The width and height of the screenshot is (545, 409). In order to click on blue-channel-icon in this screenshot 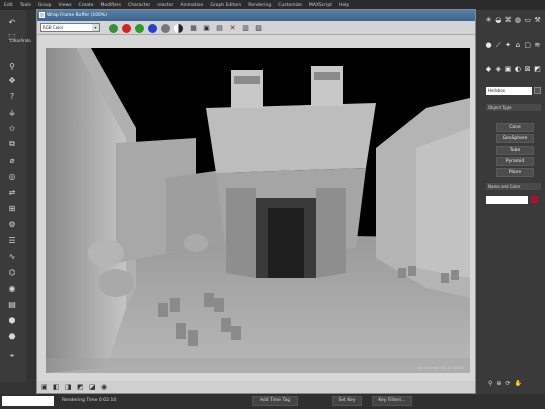, I will do `click(152, 28)`.